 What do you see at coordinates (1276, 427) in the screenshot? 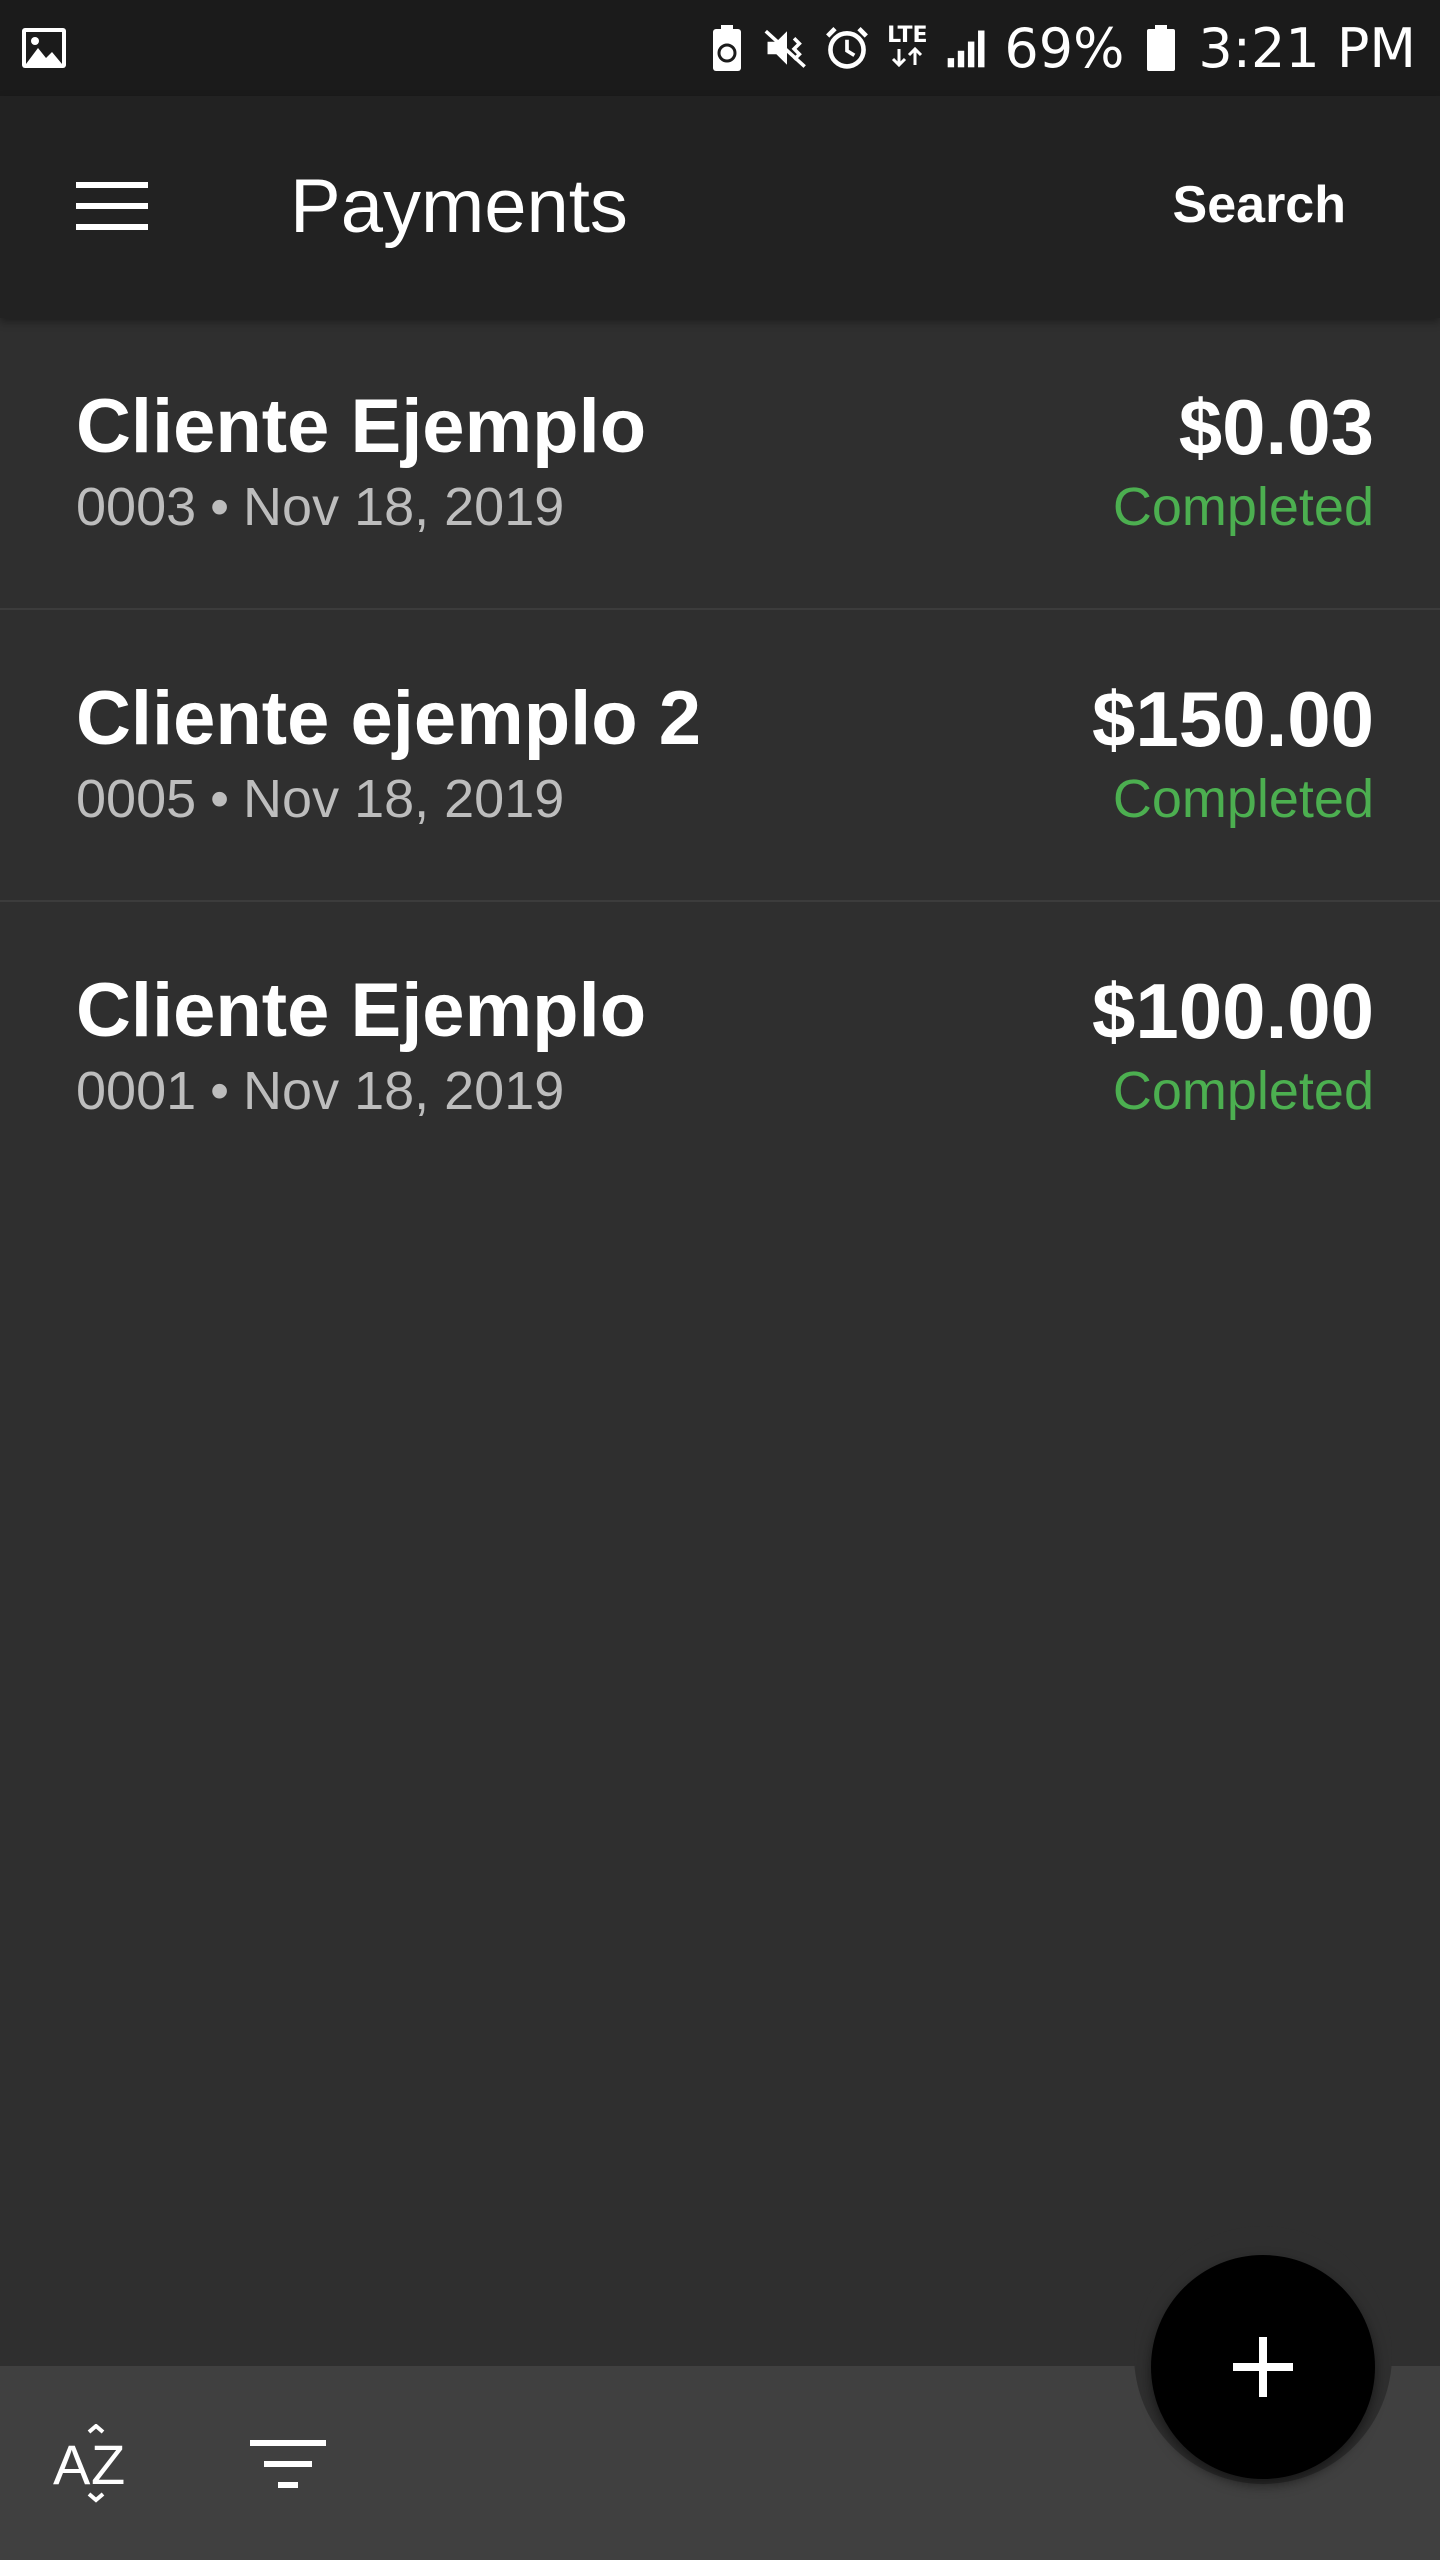
I see `payment-amount: $0.03` at bounding box center [1276, 427].